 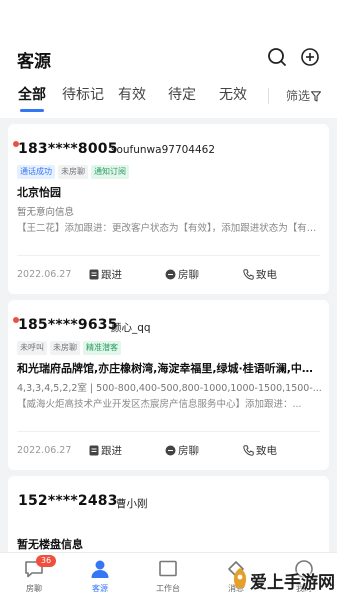 What do you see at coordinates (39, 192) in the screenshot?
I see `customer-interest-title: 北京怡园` at bounding box center [39, 192].